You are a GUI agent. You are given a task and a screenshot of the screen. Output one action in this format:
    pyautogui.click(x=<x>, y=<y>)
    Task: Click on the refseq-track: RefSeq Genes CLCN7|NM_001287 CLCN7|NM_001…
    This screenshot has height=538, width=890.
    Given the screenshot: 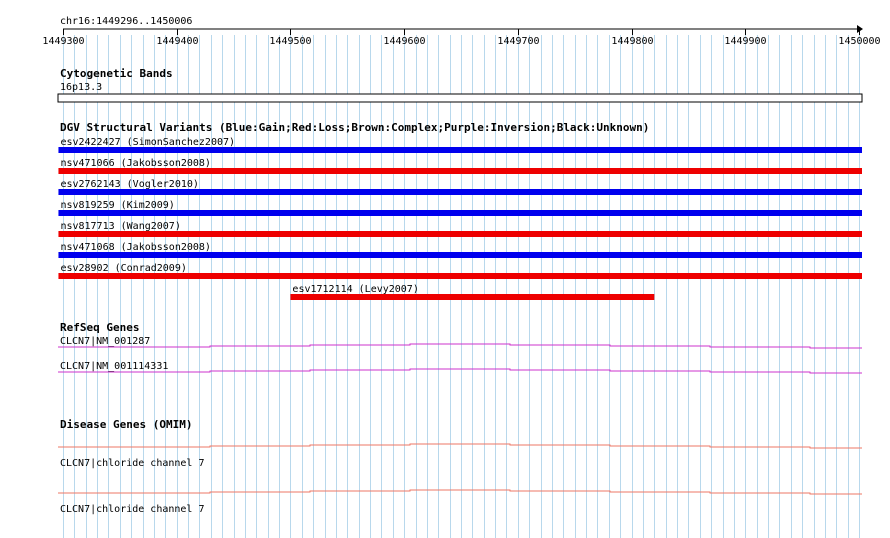 What is the action you would take?
    pyautogui.click(x=460, y=347)
    